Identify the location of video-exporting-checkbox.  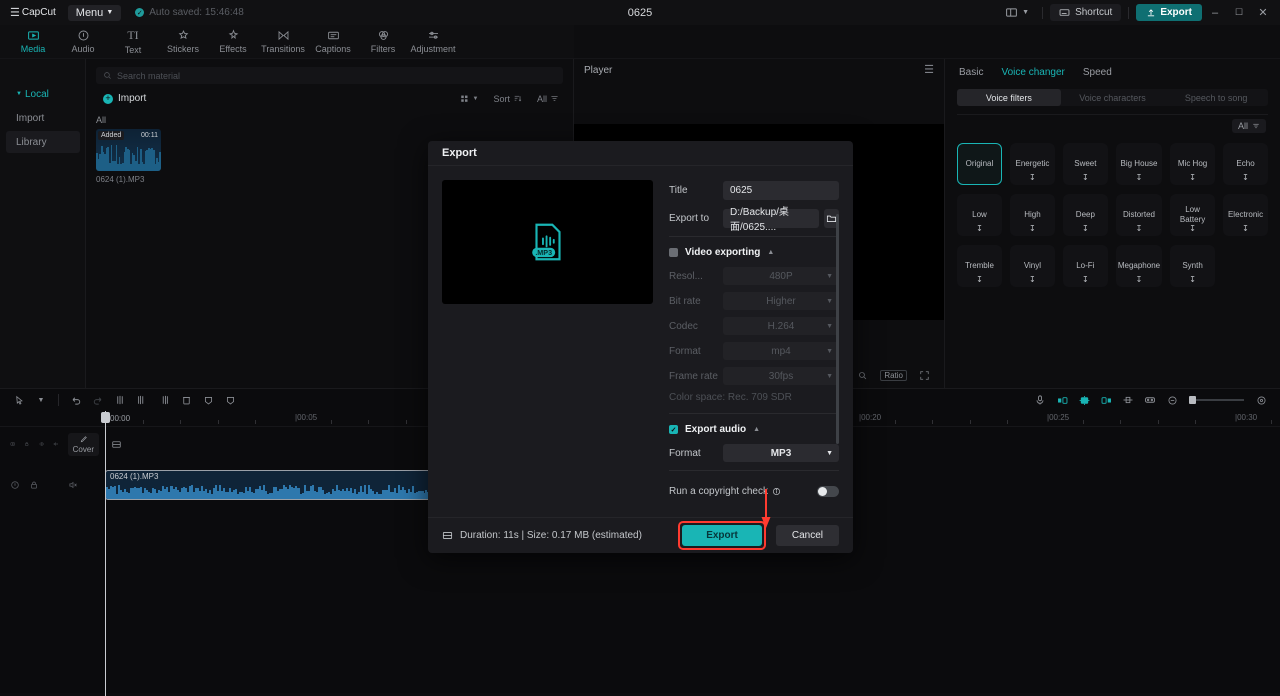
(673, 252).